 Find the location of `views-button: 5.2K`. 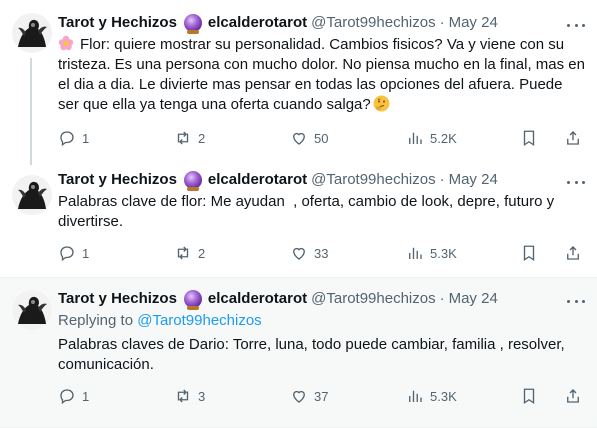

views-button: 5.2K is located at coordinates (431, 138).